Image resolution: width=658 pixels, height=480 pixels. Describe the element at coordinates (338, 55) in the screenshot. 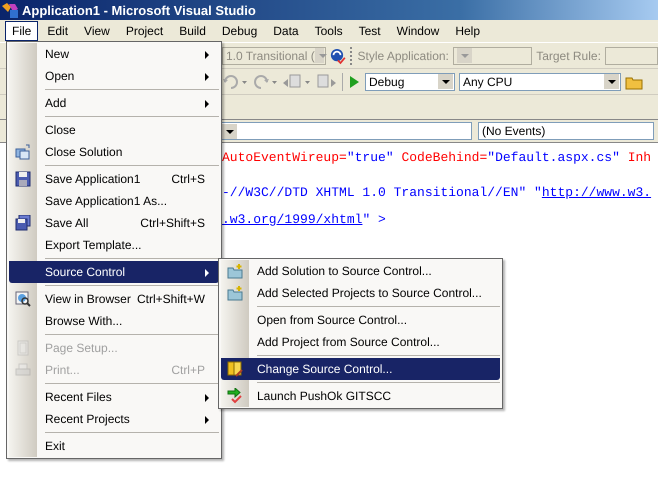

I see `refresh-check-icon` at that location.